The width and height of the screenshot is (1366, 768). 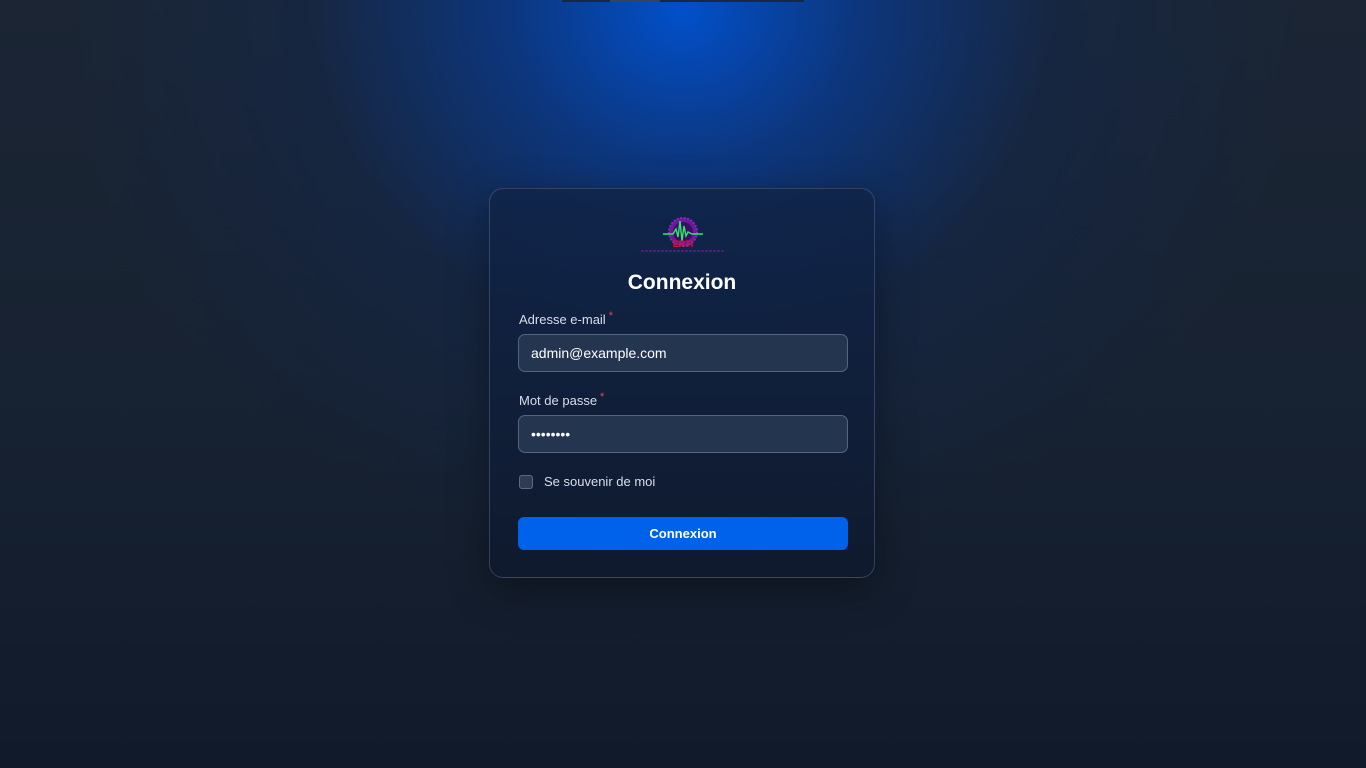 I want to click on email-label: Adresse e-mail *, so click(x=566, y=318).